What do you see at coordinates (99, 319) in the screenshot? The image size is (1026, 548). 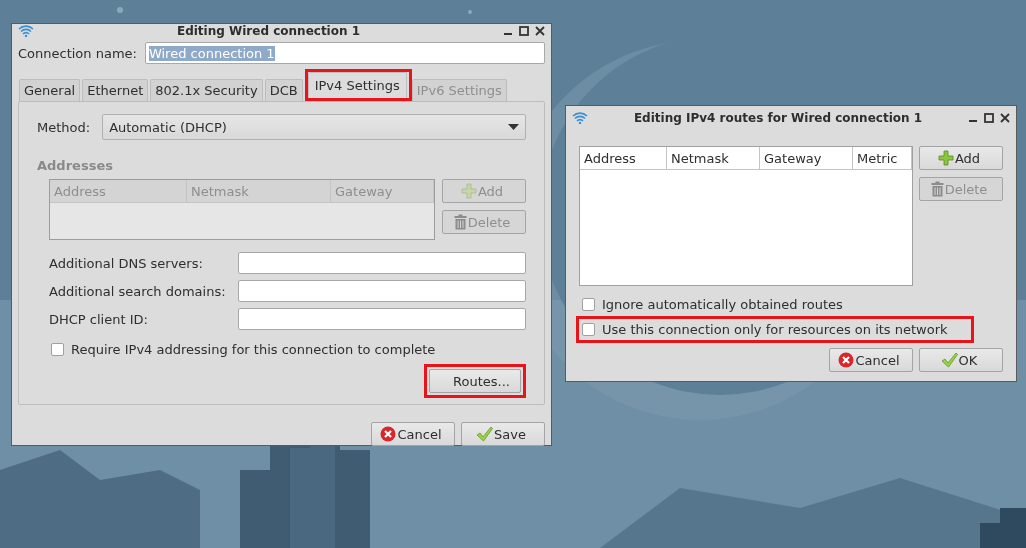 I see `field-label: DHCP client ID:` at bounding box center [99, 319].